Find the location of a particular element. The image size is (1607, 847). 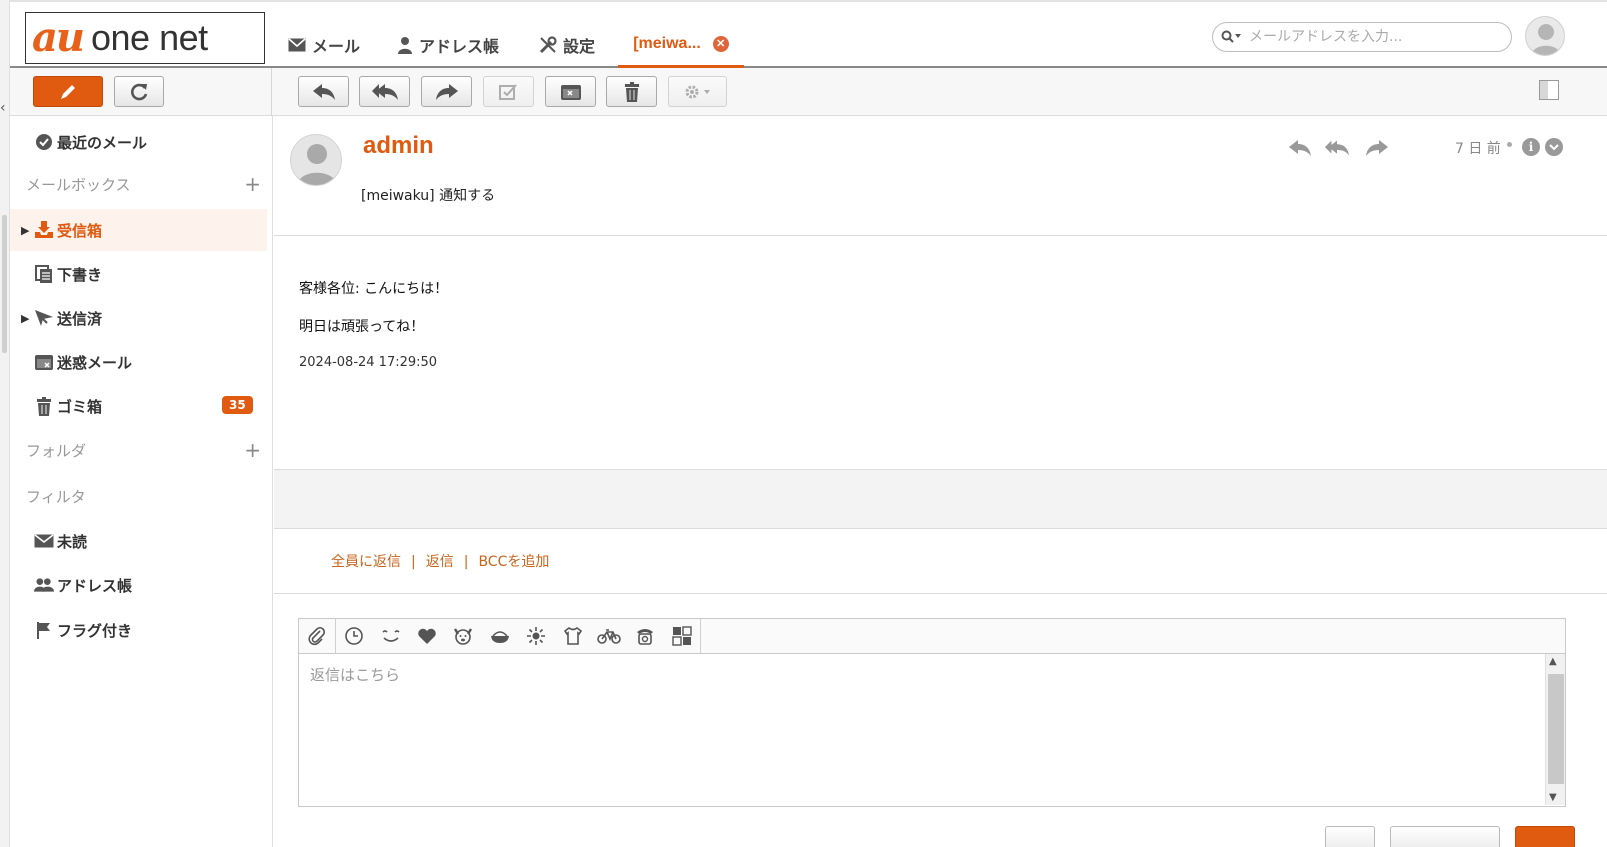

reply-all-icon is located at coordinates (385, 92).